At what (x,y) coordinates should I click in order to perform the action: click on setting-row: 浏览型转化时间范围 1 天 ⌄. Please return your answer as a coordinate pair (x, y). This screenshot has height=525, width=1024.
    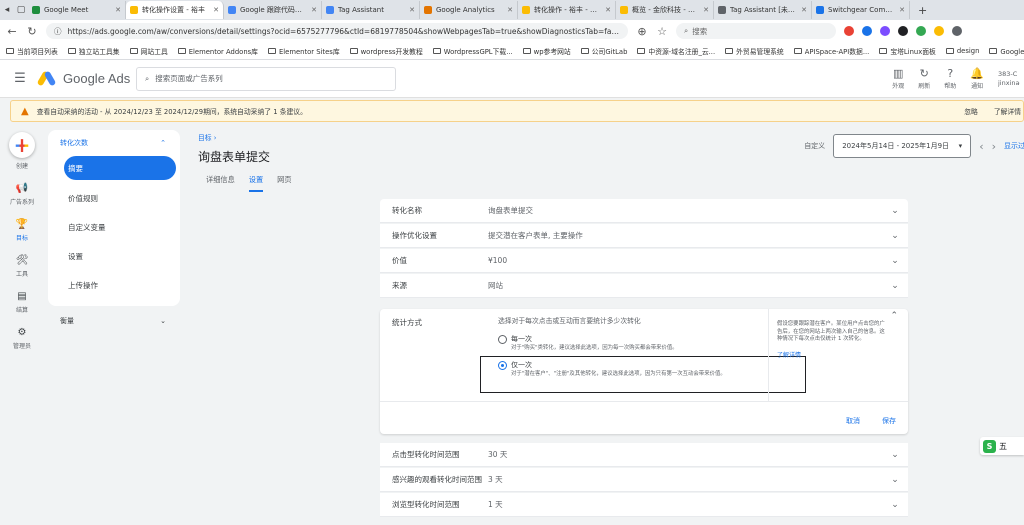
    Looking at the image, I should click on (644, 505).